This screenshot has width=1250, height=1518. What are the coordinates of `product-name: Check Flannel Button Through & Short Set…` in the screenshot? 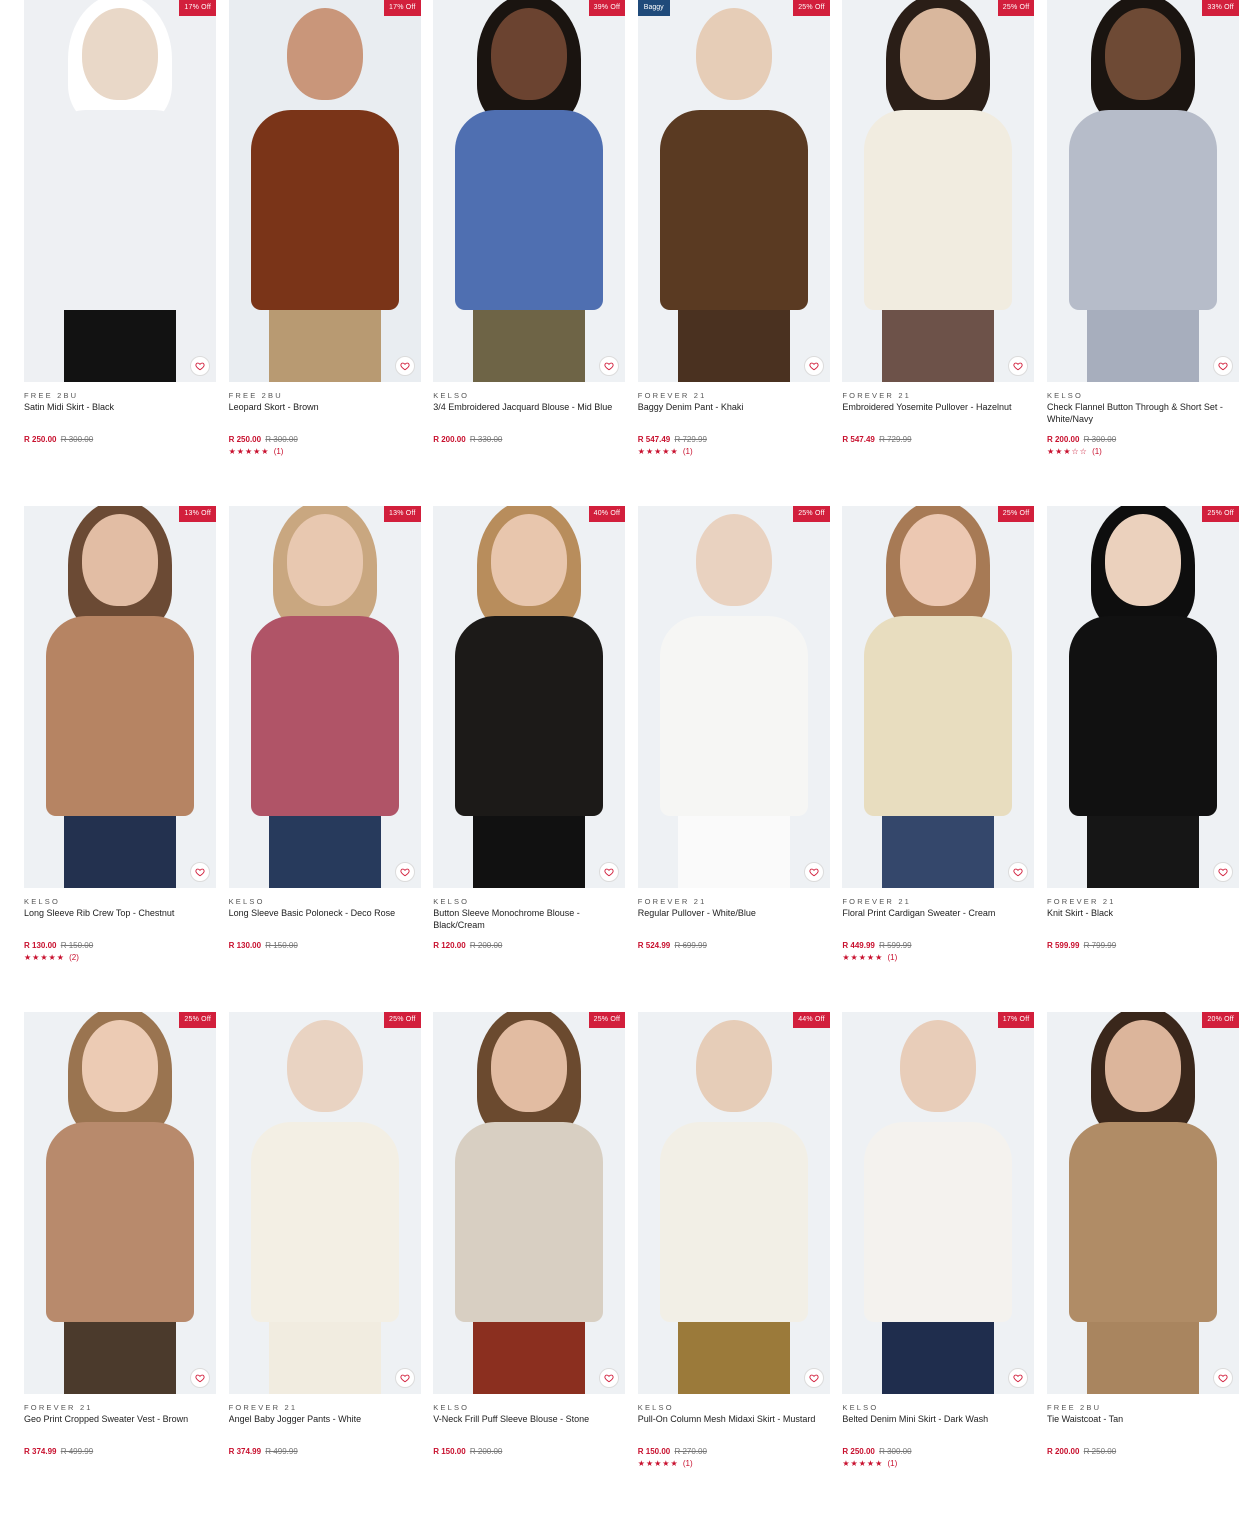 It's located at (1143, 413).